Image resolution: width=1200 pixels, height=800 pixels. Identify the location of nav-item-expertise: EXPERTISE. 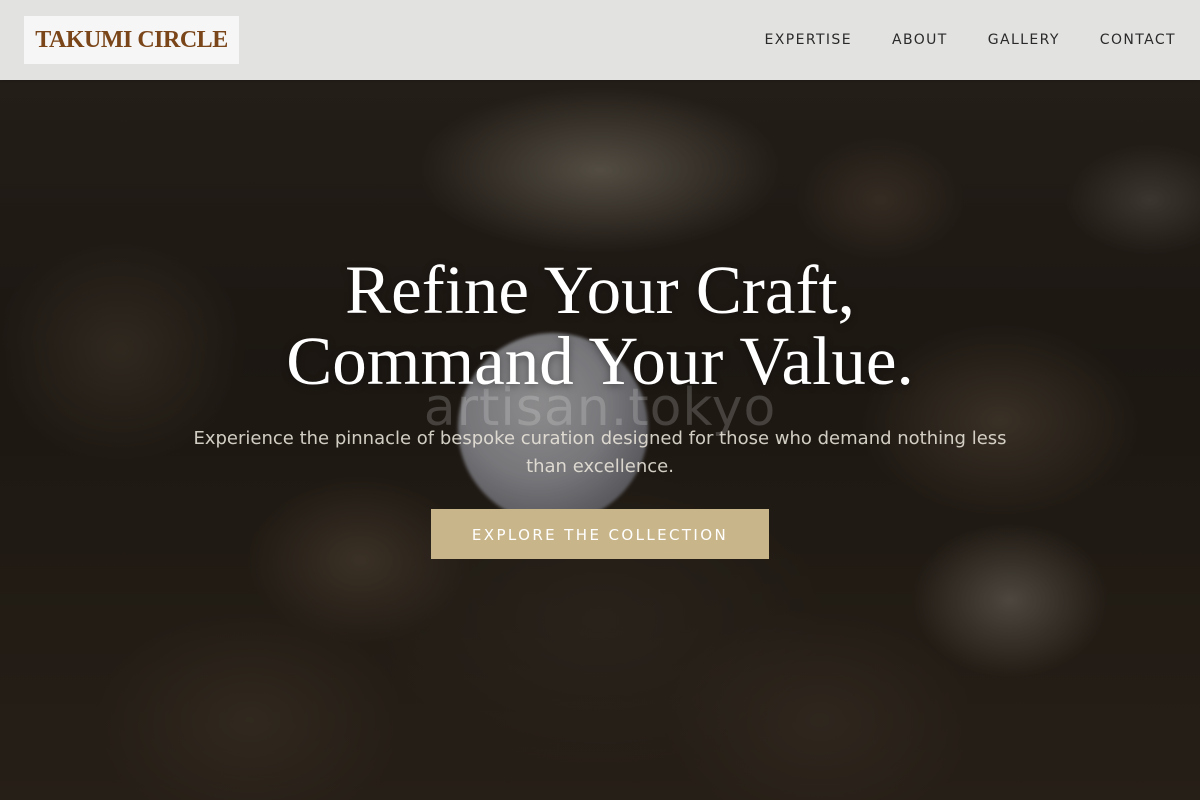
(808, 40).